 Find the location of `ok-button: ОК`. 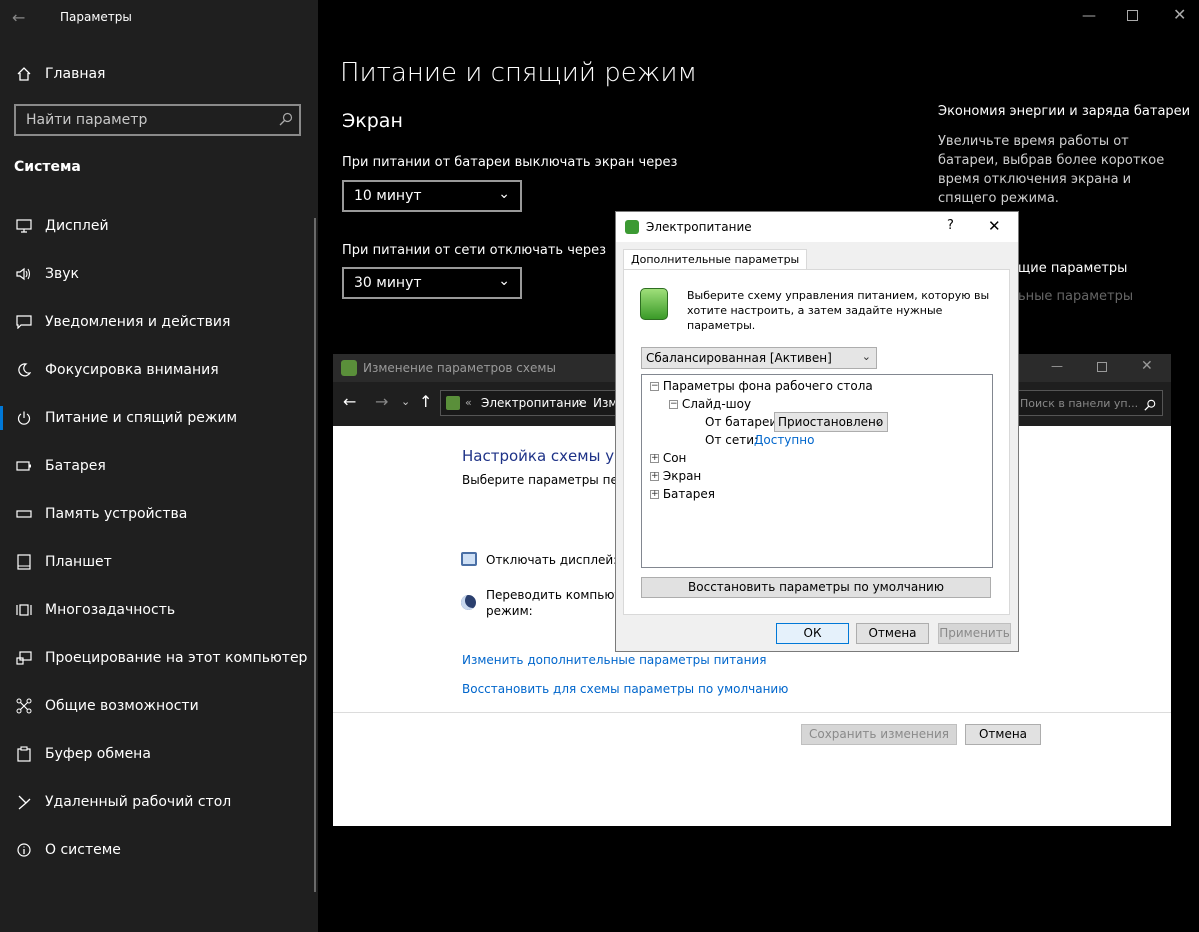

ok-button: ОК is located at coordinates (812, 633).